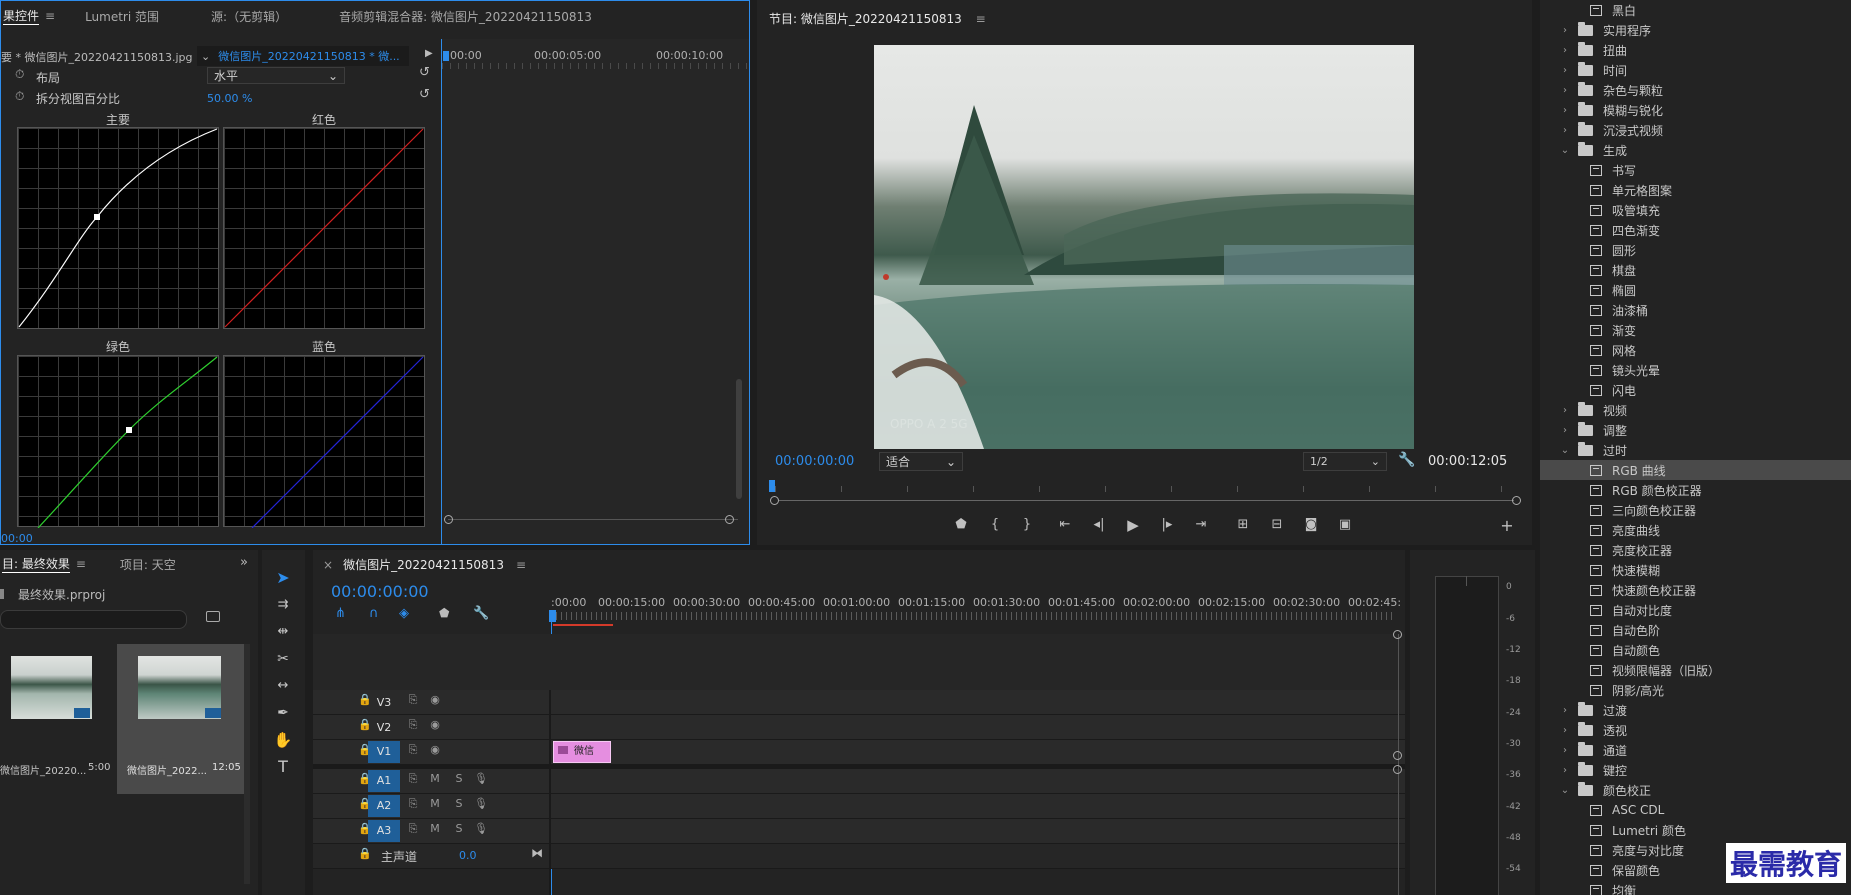 Image resolution: width=1851 pixels, height=895 pixels. Describe the element at coordinates (1695, 790) in the screenshot. I see `effects-folder: ⌄ 颜色校正` at that location.